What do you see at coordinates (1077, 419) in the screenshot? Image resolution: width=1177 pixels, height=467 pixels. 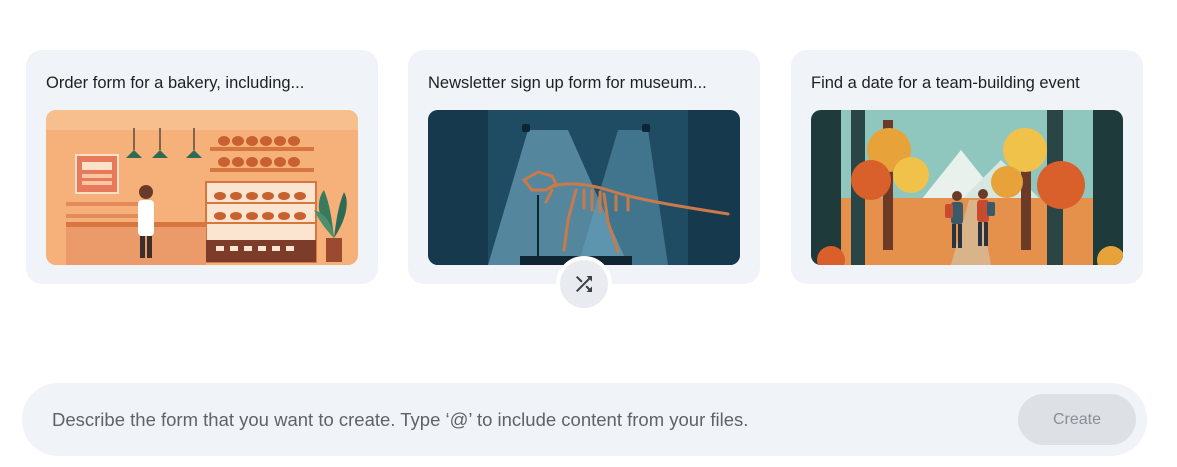 I see `create-button: Create` at bounding box center [1077, 419].